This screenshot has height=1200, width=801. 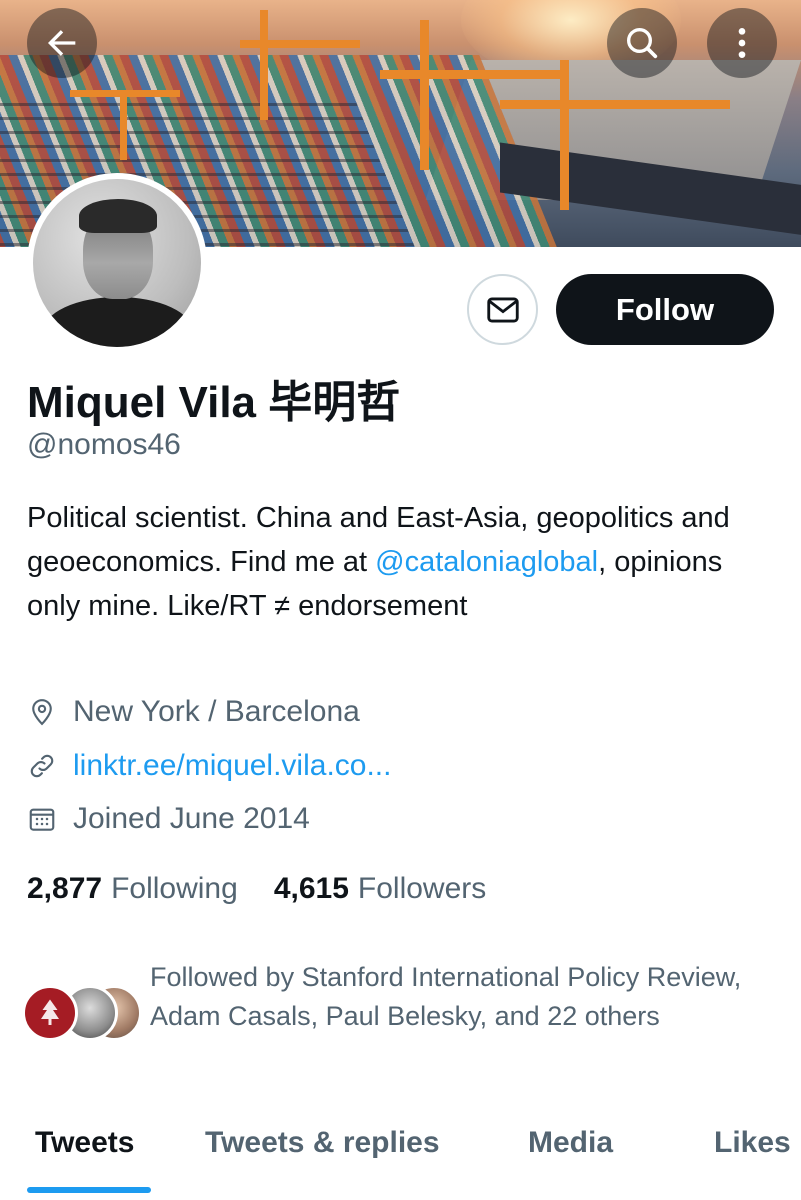 I want to click on envelope-icon, so click(x=502, y=309).